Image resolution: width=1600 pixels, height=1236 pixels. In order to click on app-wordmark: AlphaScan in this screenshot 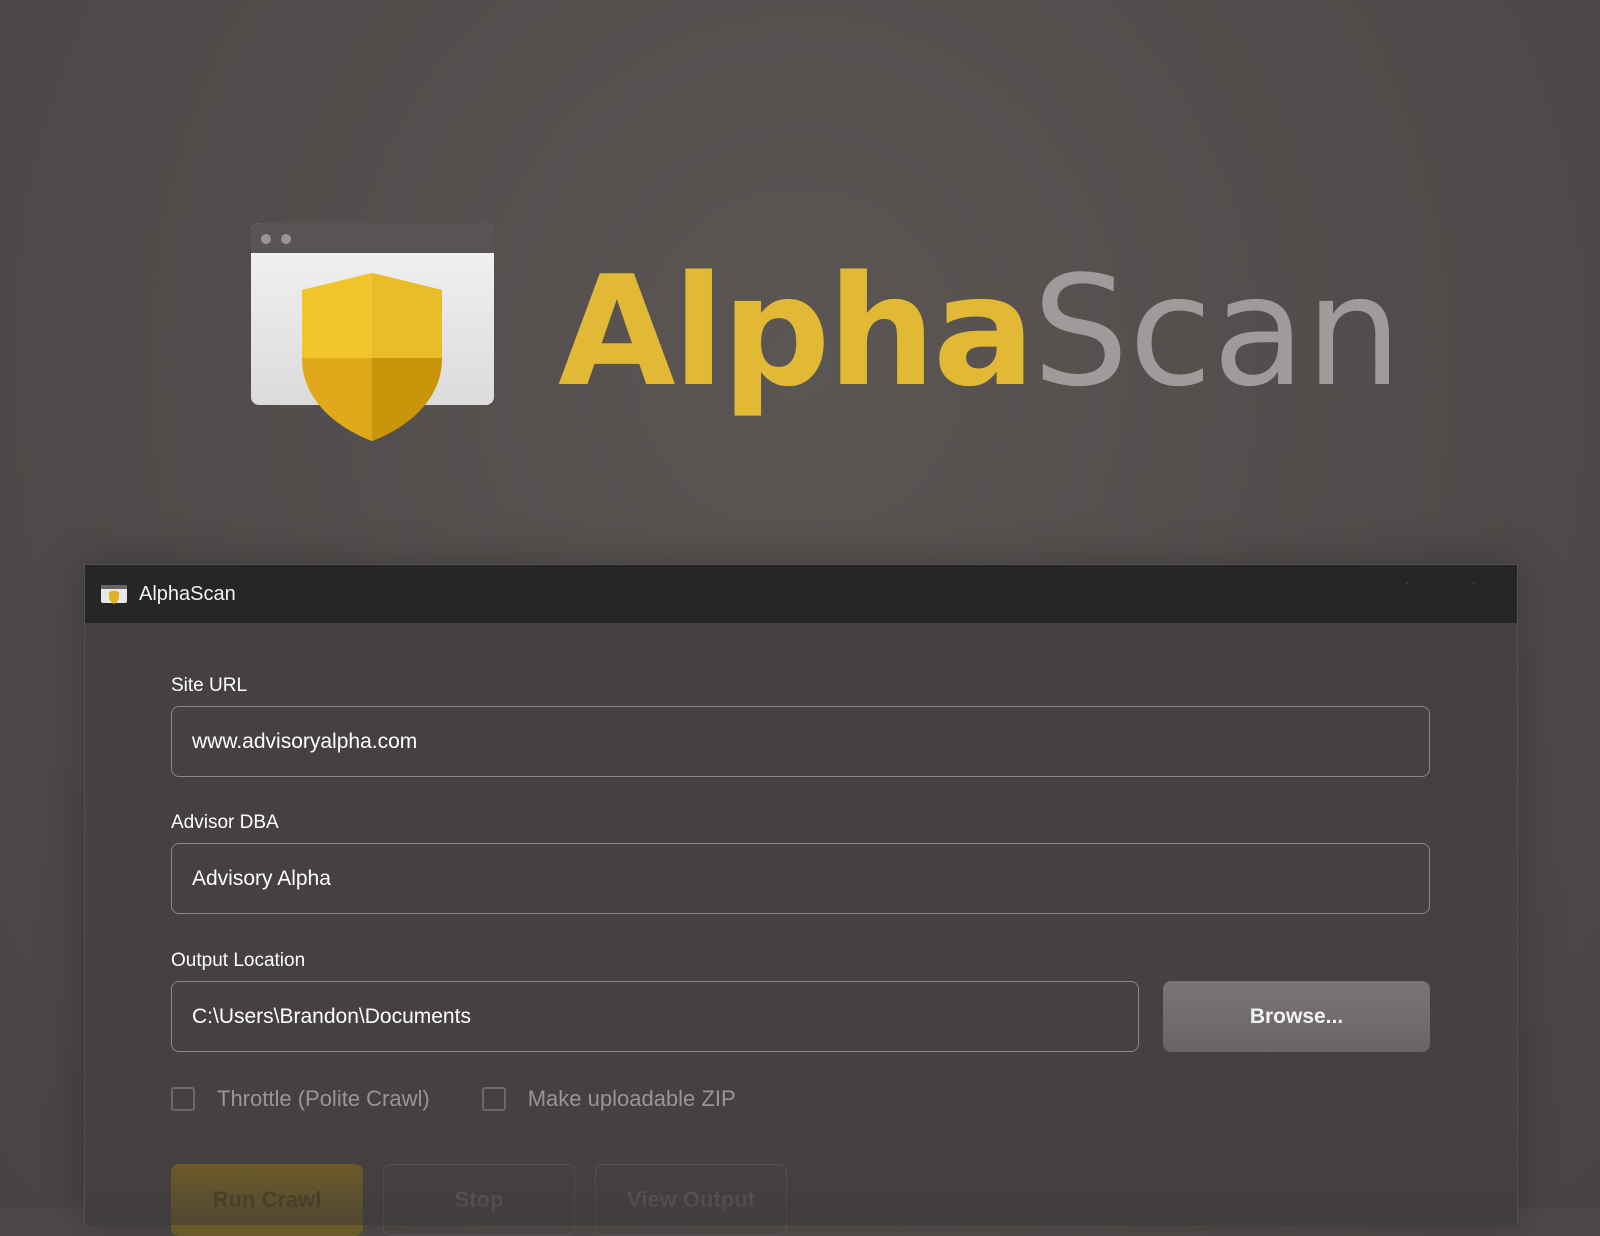, I will do `click(980, 332)`.